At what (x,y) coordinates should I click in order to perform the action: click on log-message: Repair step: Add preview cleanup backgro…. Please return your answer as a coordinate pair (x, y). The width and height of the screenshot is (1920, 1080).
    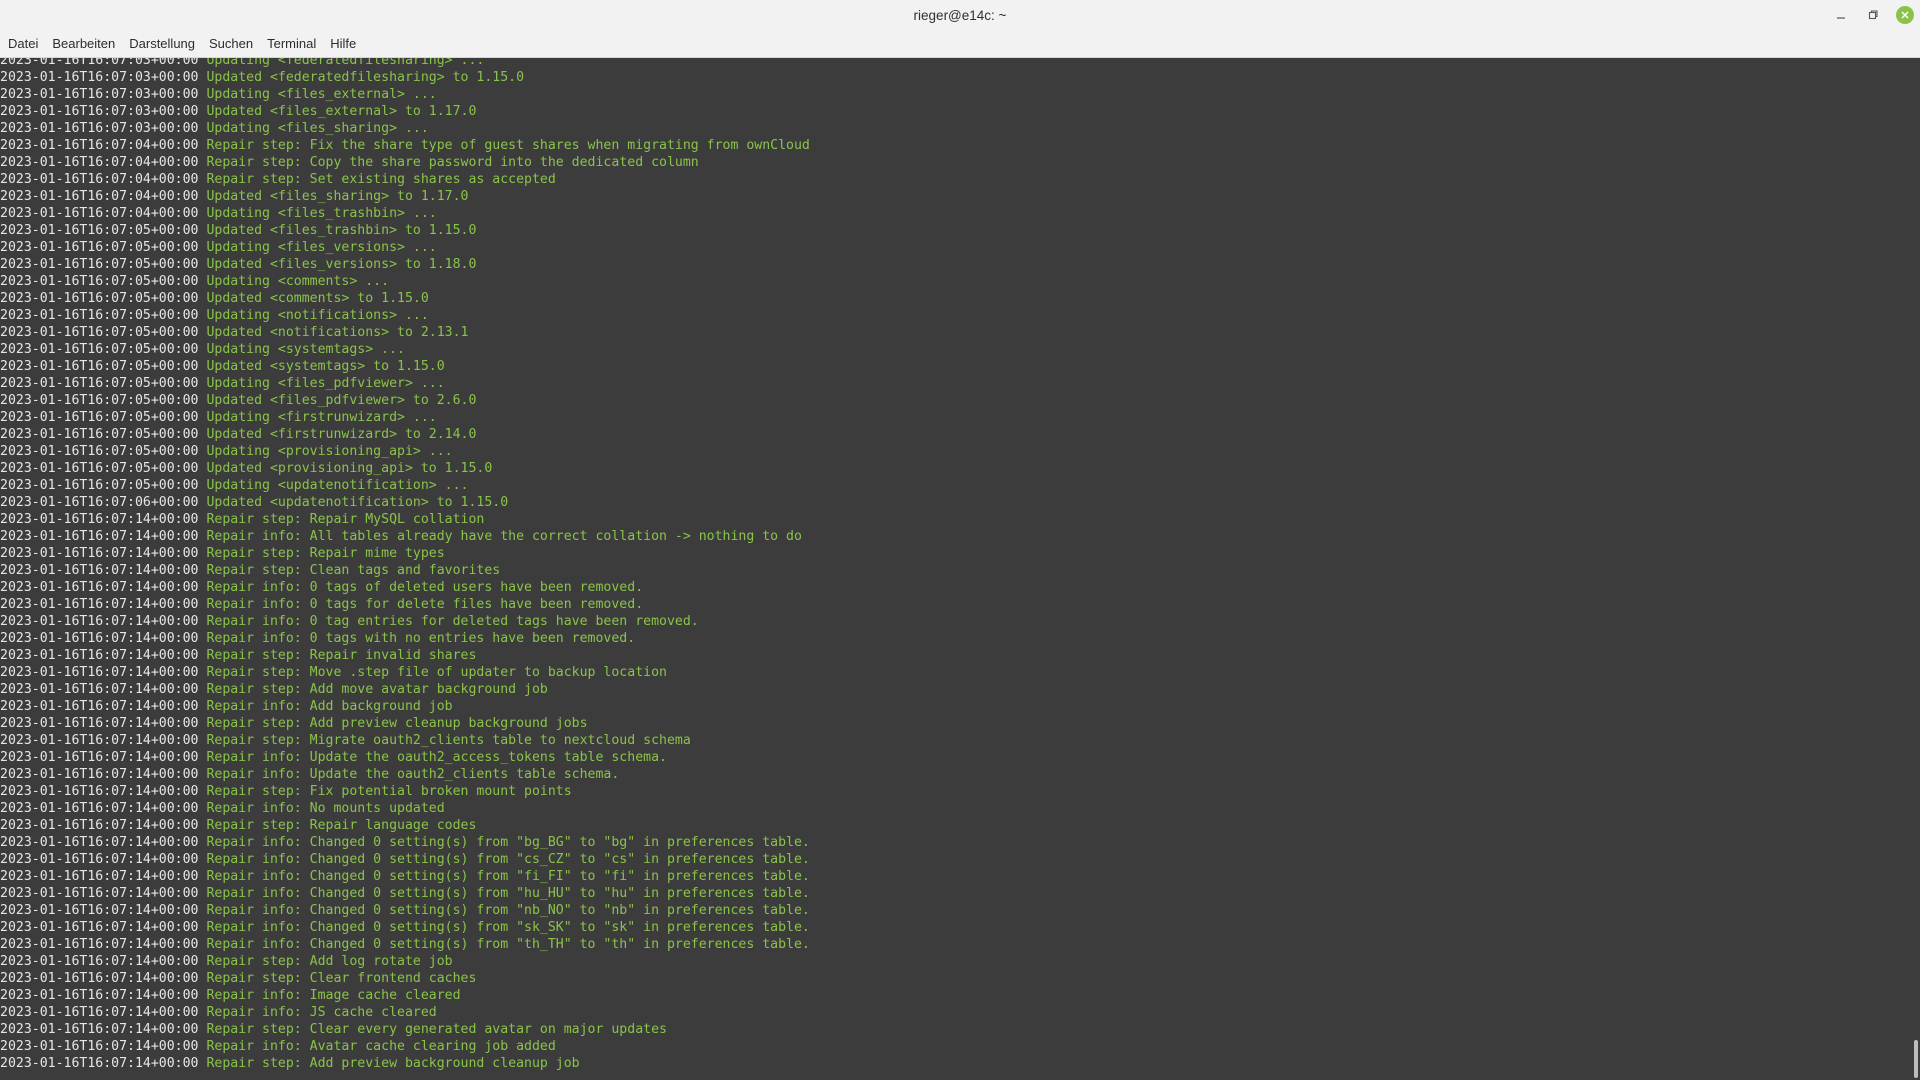
    Looking at the image, I should click on (397, 723).